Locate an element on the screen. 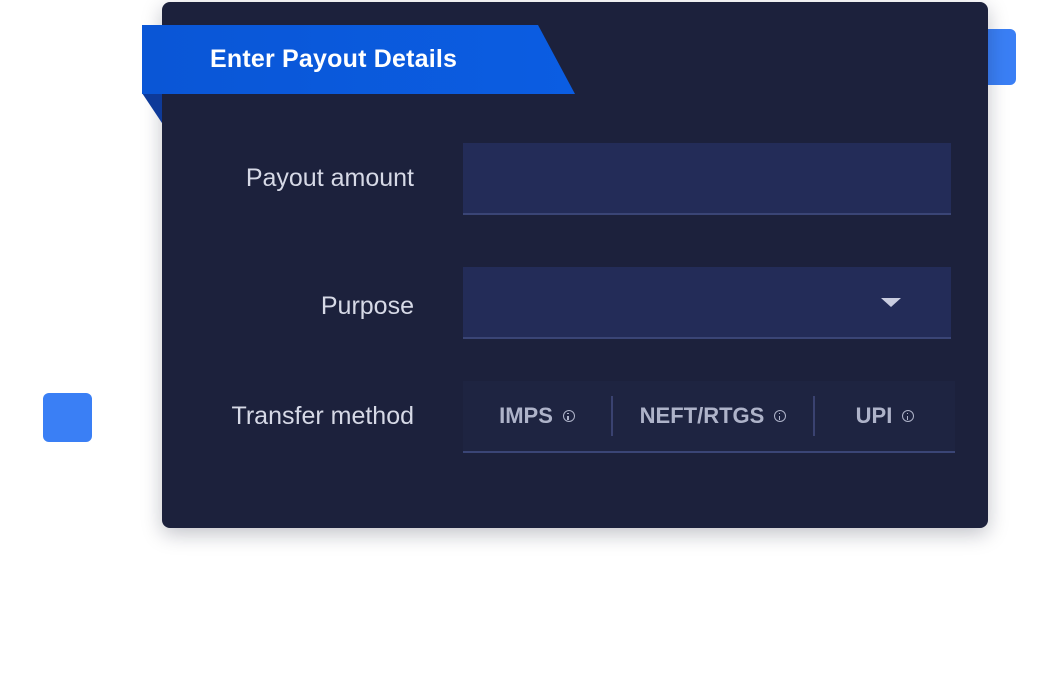 The width and height of the screenshot is (1060, 700). transfer-option-upi: UPI is located at coordinates (885, 416).